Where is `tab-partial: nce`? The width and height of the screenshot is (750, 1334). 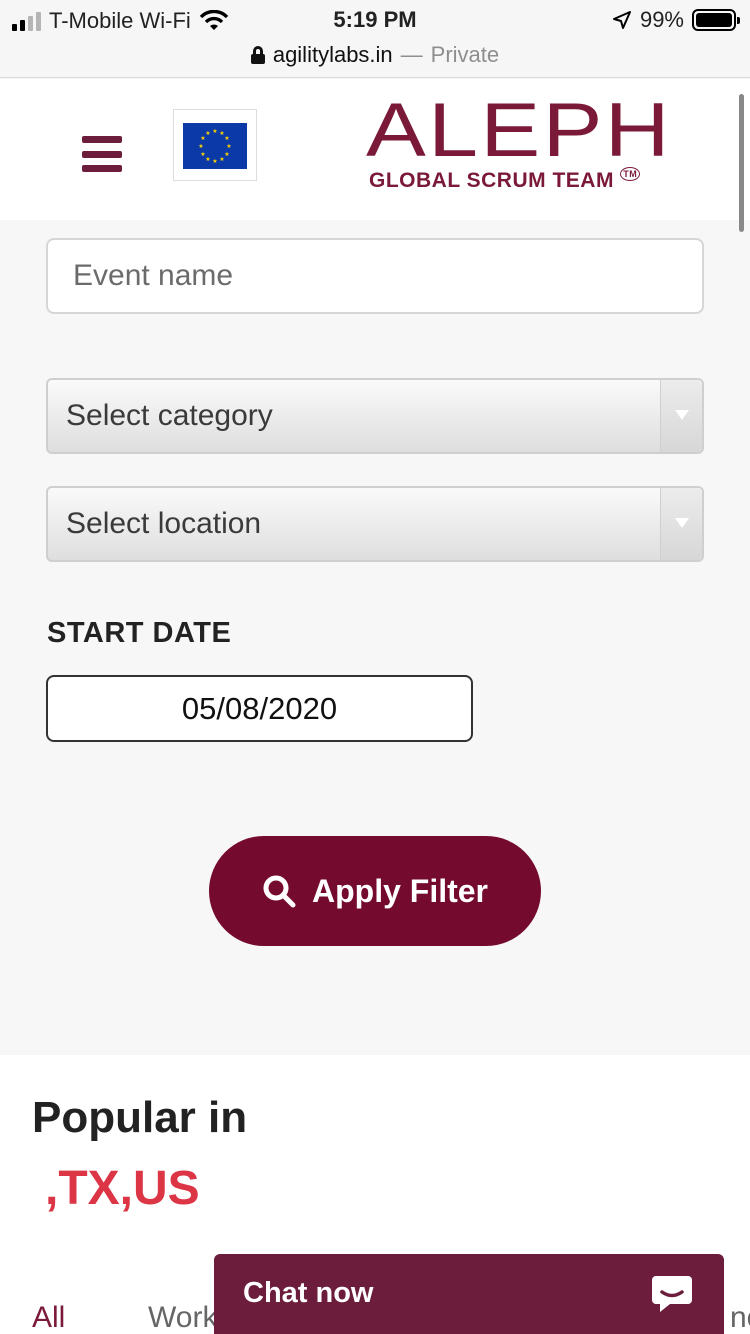 tab-partial: nce is located at coordinates (740, 1317).